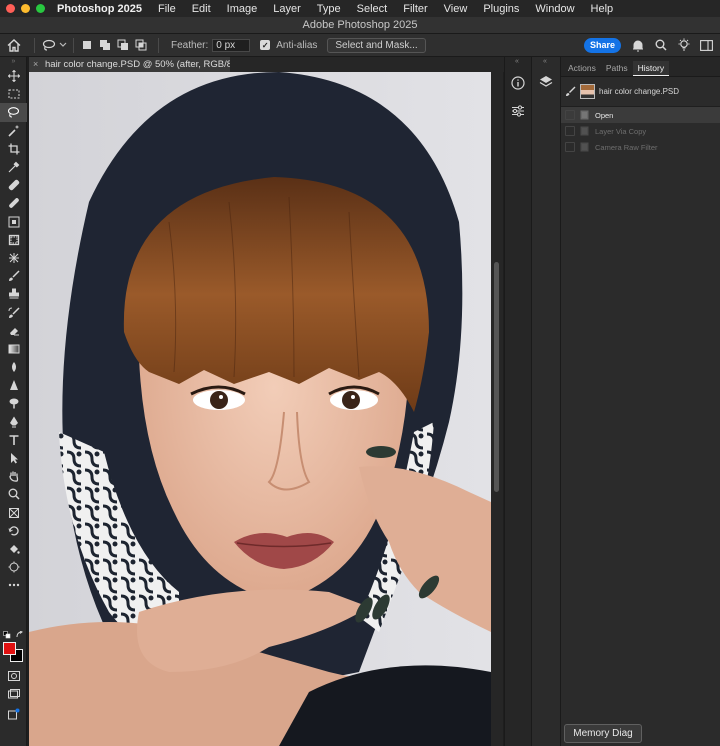 Image resolution: width=720 pixels, height=746 pixels. Describe the element at coordinates (456, 9) in the screenshot. I see `menu-view: View` at that location.